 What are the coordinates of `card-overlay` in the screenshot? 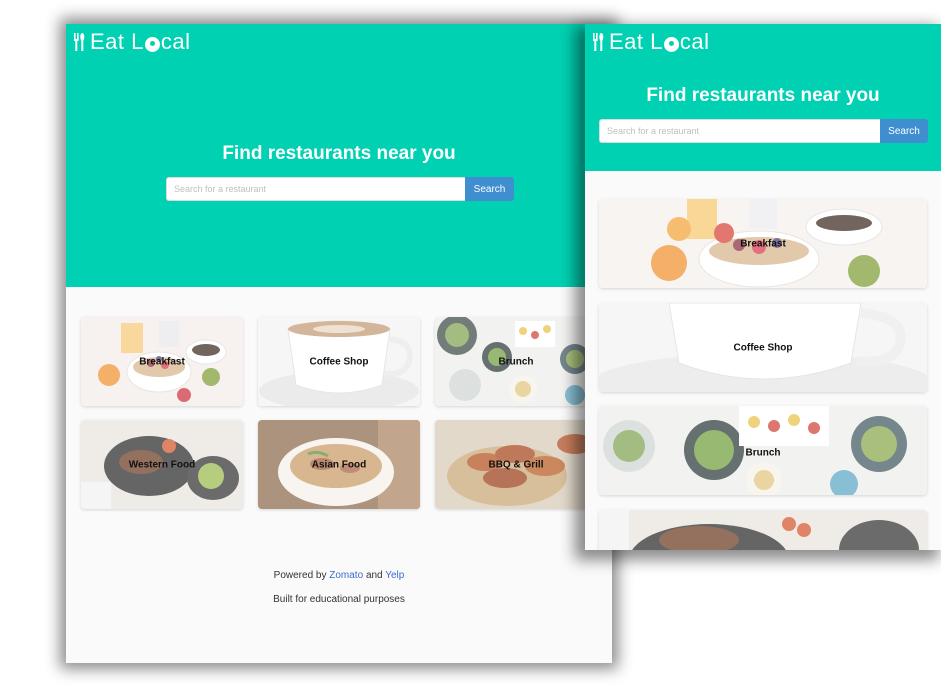 It's located at (763, 530).